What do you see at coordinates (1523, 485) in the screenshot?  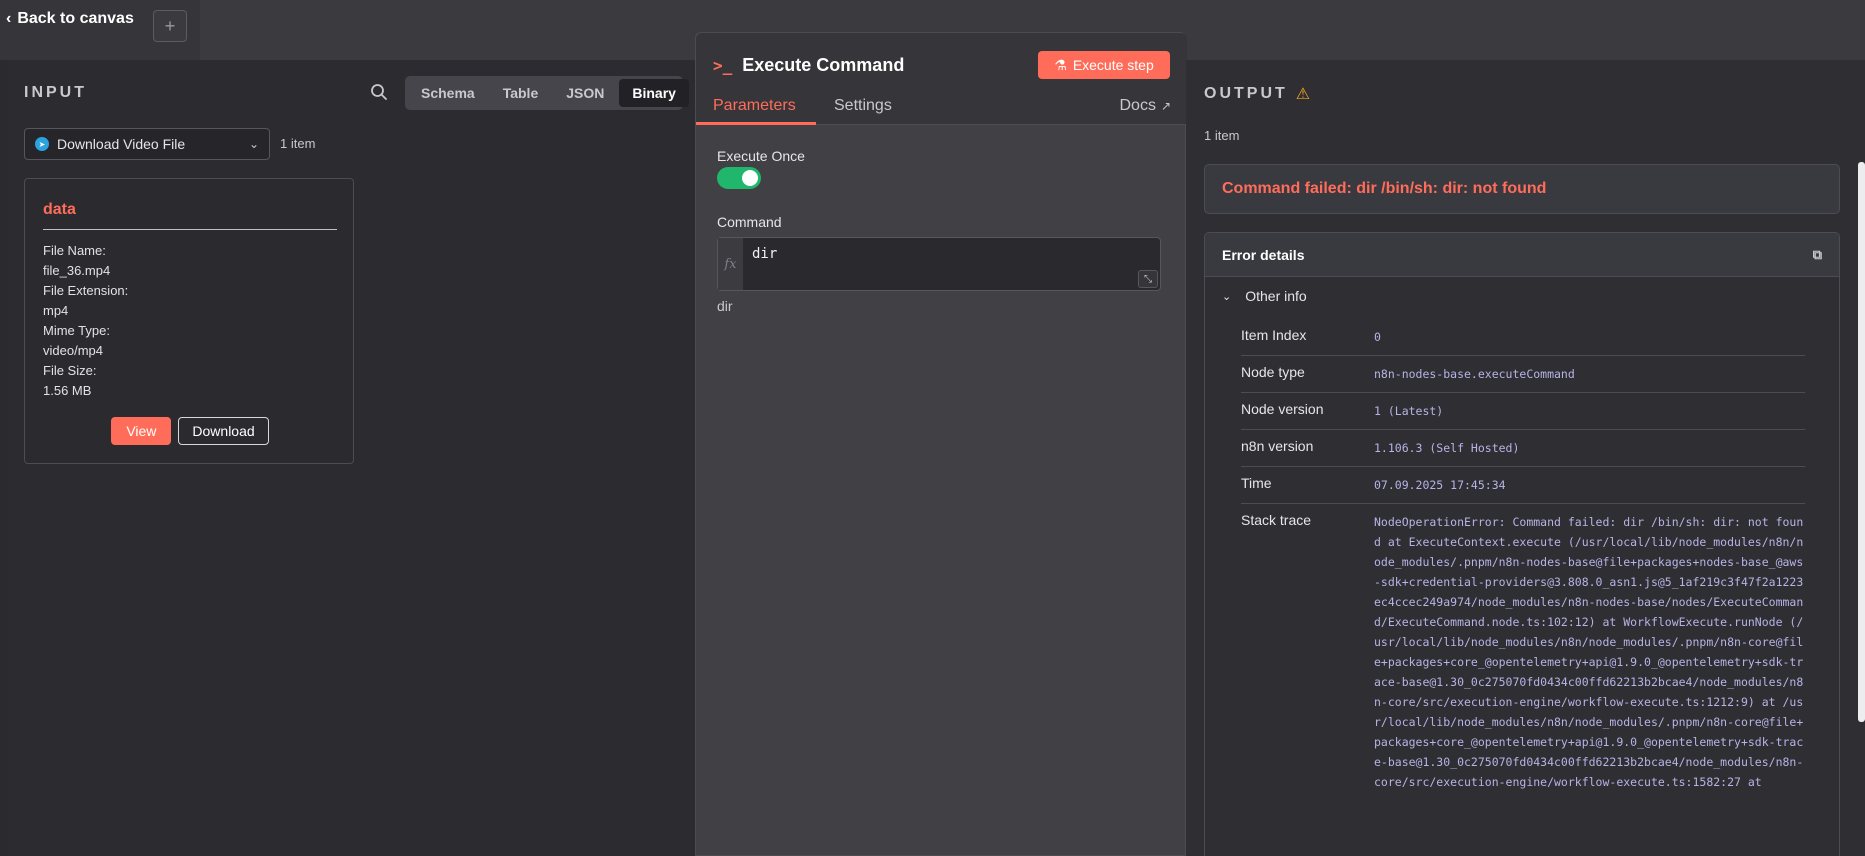 I see `table-row: Time 07.09.2025 17:45:34` at bounding box center [1523, 485].